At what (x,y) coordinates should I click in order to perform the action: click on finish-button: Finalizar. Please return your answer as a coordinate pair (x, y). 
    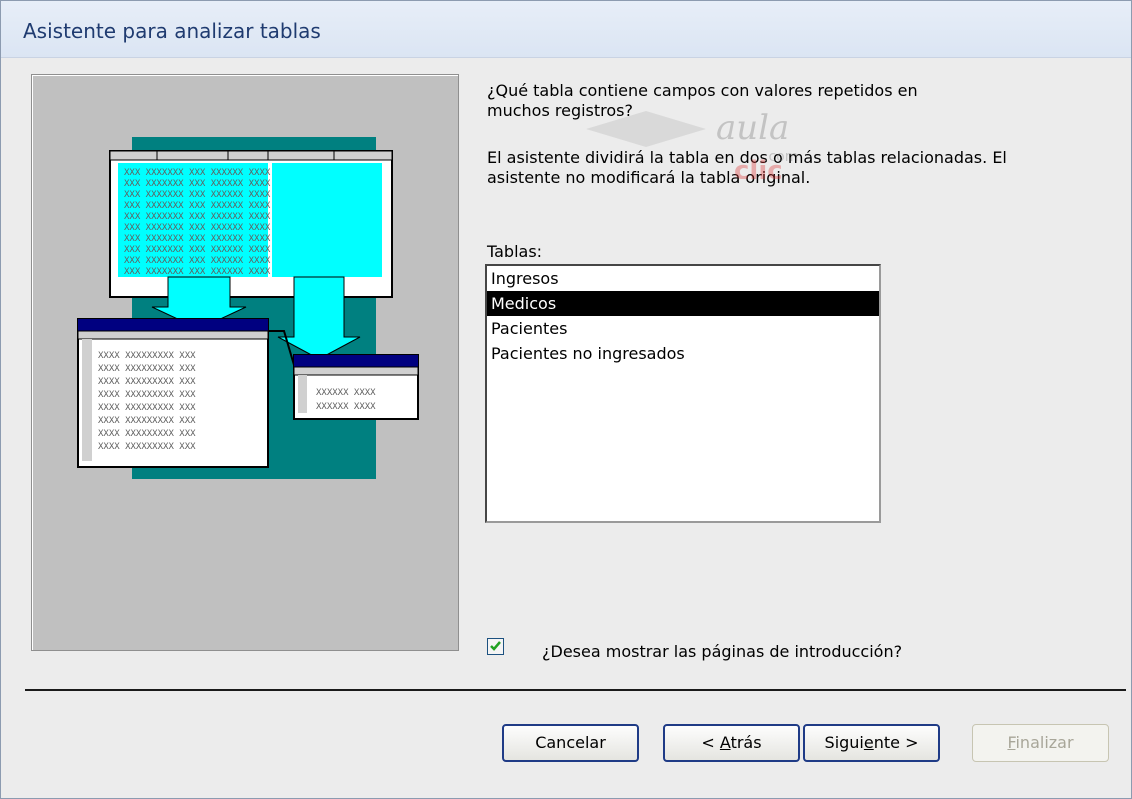
    Looking at the image, I should click on (1040, 743).